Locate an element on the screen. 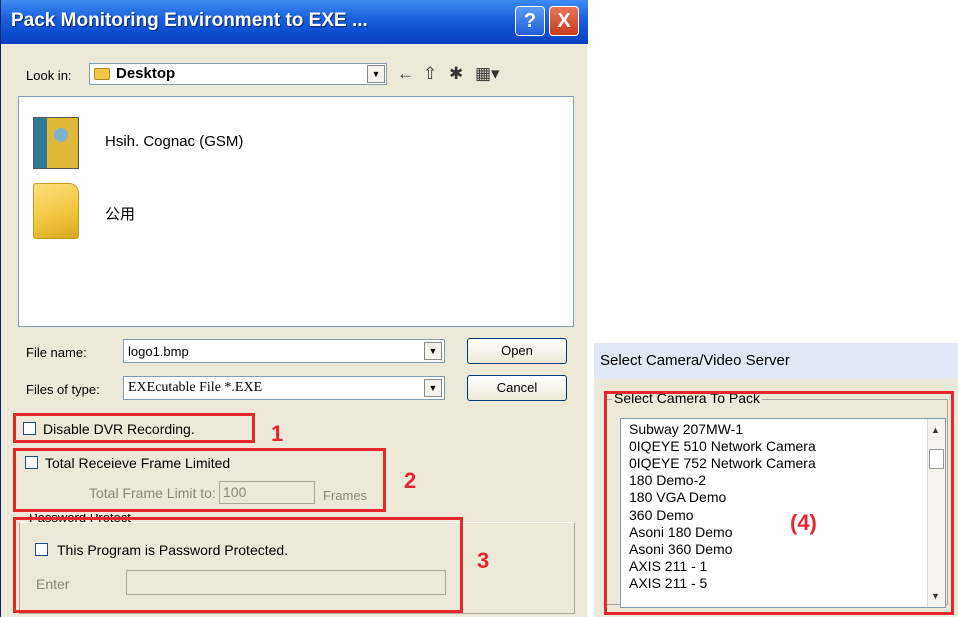  list-item: 公用 is located at coordinates (219, 210).